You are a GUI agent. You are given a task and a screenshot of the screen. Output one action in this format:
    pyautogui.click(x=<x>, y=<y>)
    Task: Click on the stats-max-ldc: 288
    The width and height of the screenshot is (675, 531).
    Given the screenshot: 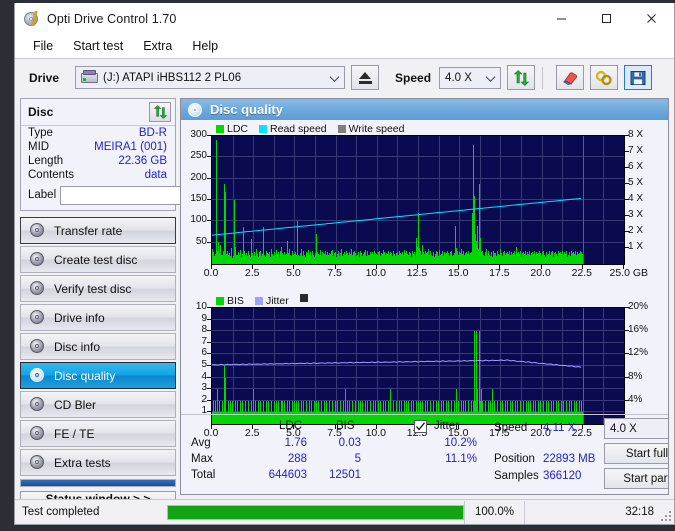 What is the action you would take?
    pyautogui.click(x=297, y=459)
    